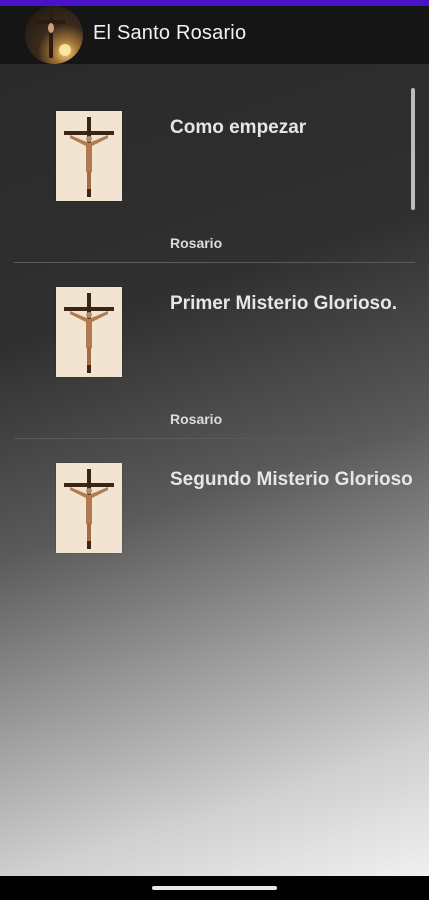 This screenshot has width=429, height=900. I want to click on item-title: Segundo Misterio Glorioso, so click(291, 479).